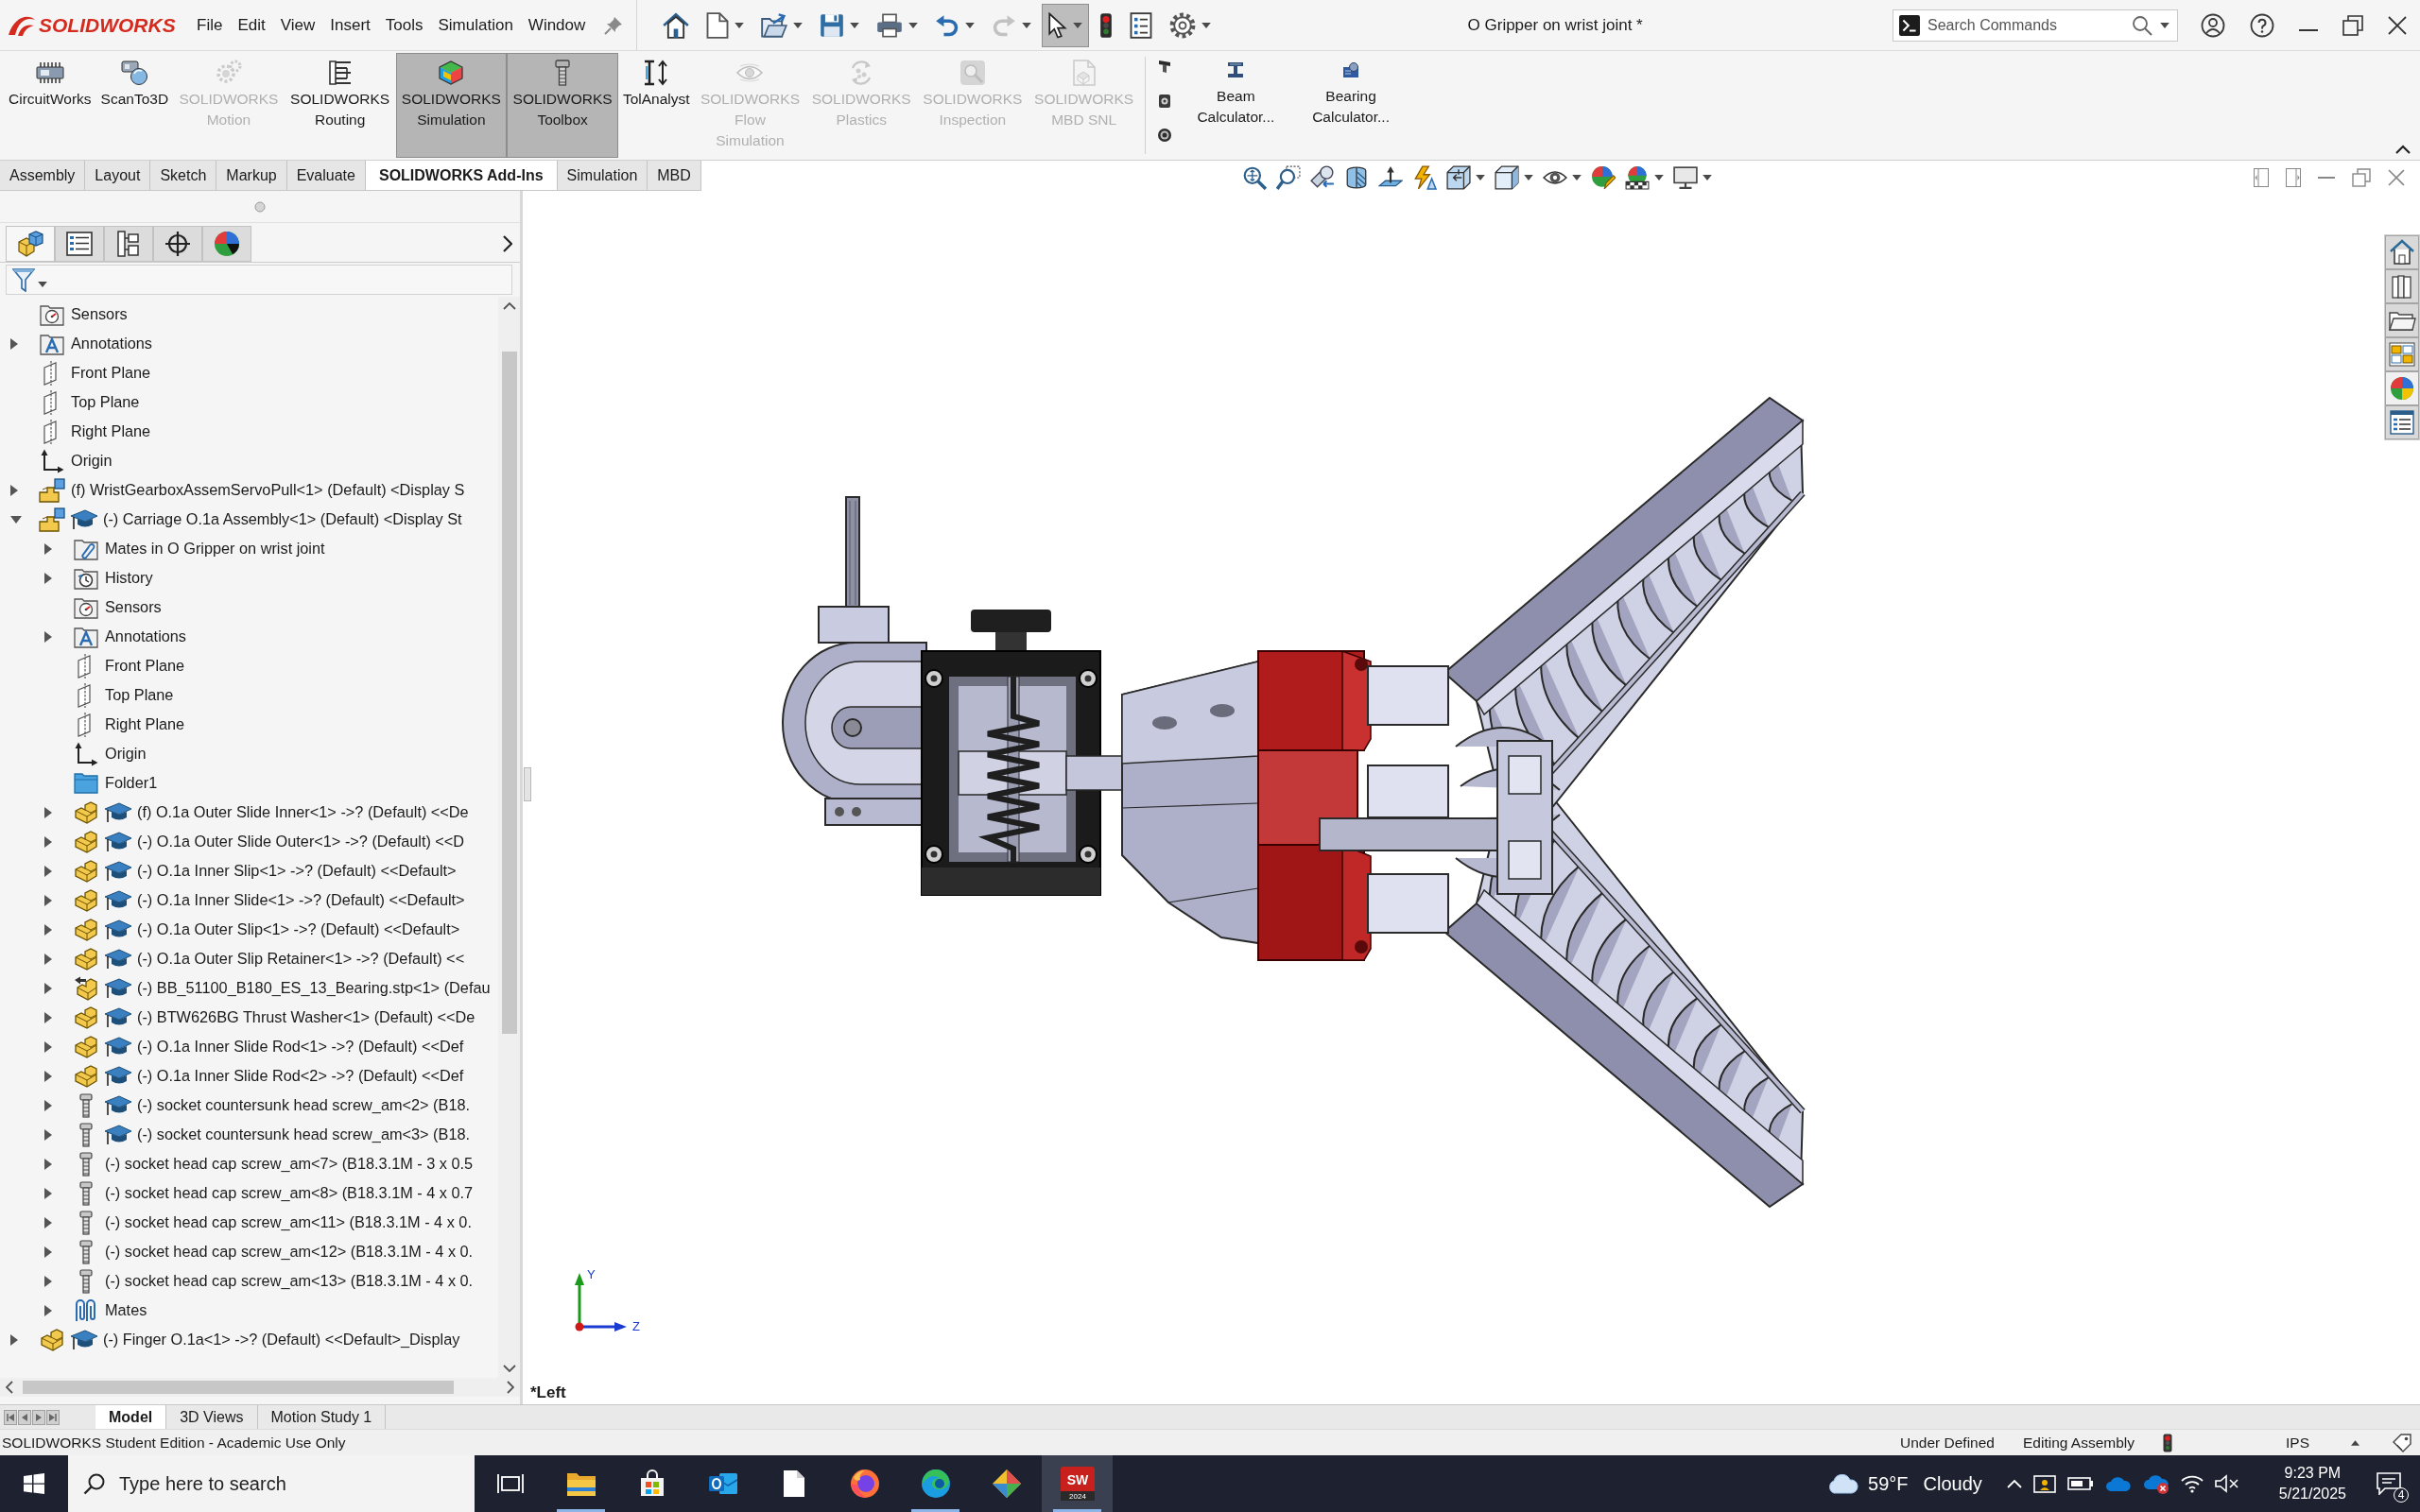 This screenshot has height=1512, width=2420. Describe the element at coordinates (2213, 25) in the screenshot. I see `user-icon` at that location.